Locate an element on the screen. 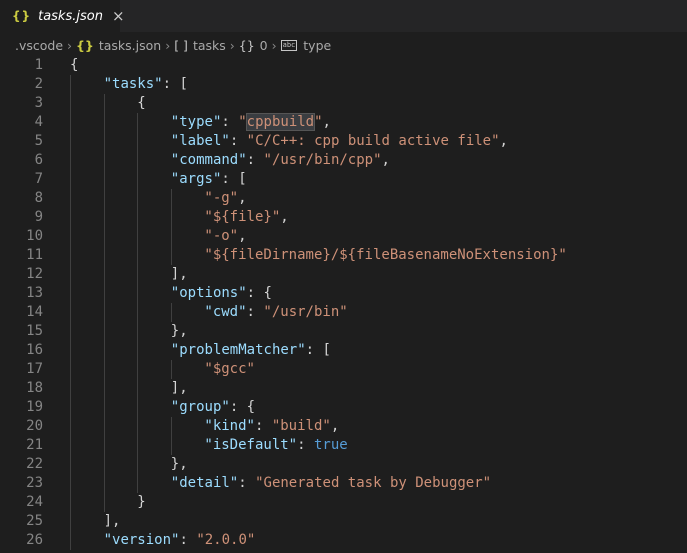 The width and height of the screenshot is (687, 553). code-line: 25], is located at coordinates (343, 521).